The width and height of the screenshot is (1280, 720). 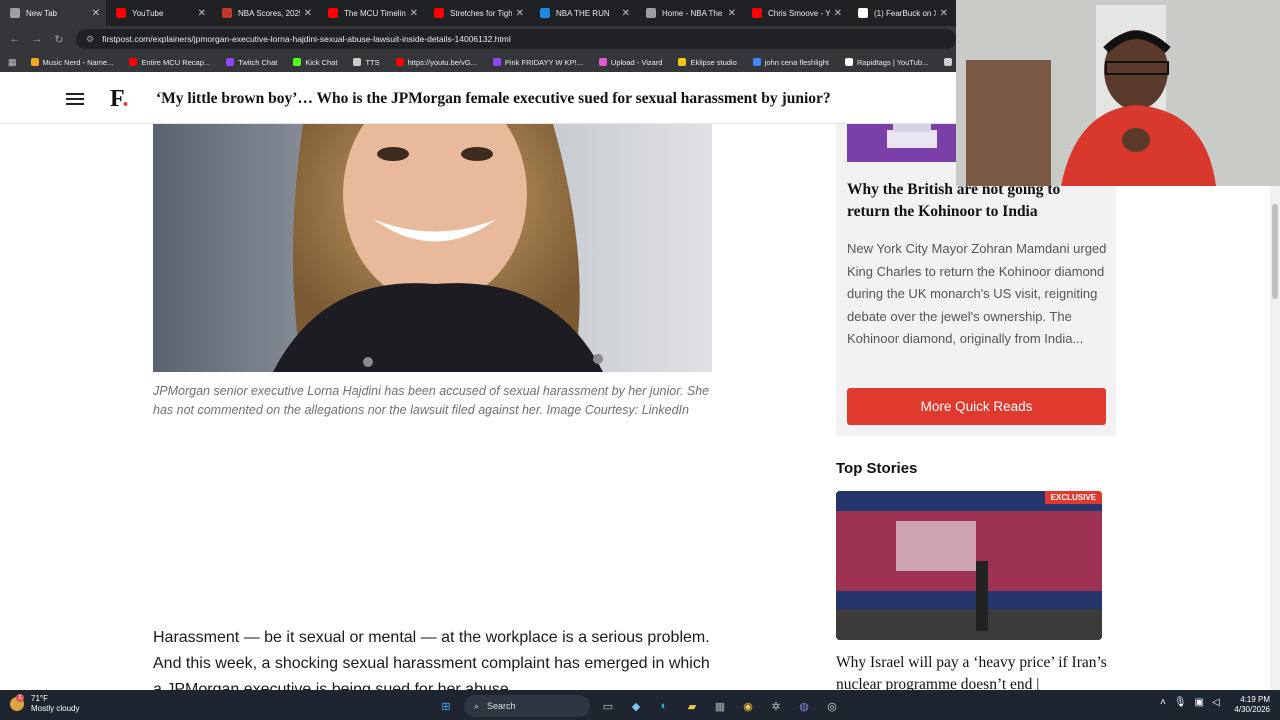 I want to click on quick-read-thumbnail, so click(x=902, y=143).